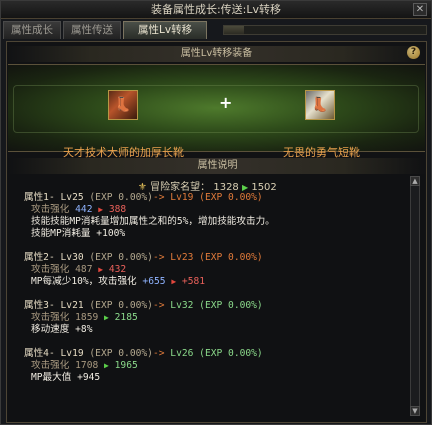  I want to click on attribute-target: Lv26 (EXP 0.00%), so click(216, 353).